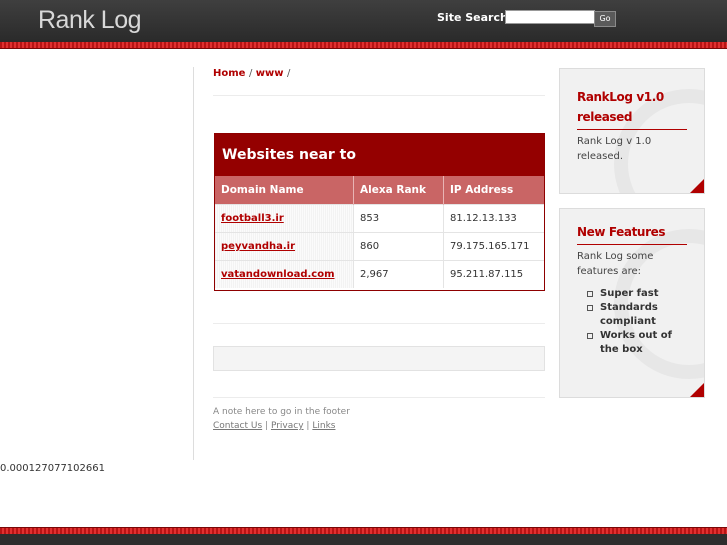  Describe the element at coordinates (493, 246) in the screenshot. I see `ip-cell: 79.175.165.171` at that location.